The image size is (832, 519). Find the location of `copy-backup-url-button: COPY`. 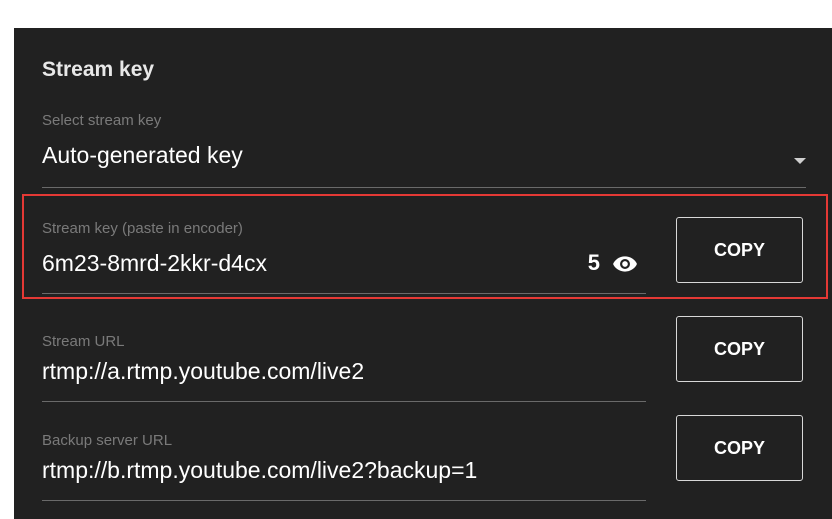

copy-backup-url-button: COPY is located at coordinates (739, 448).